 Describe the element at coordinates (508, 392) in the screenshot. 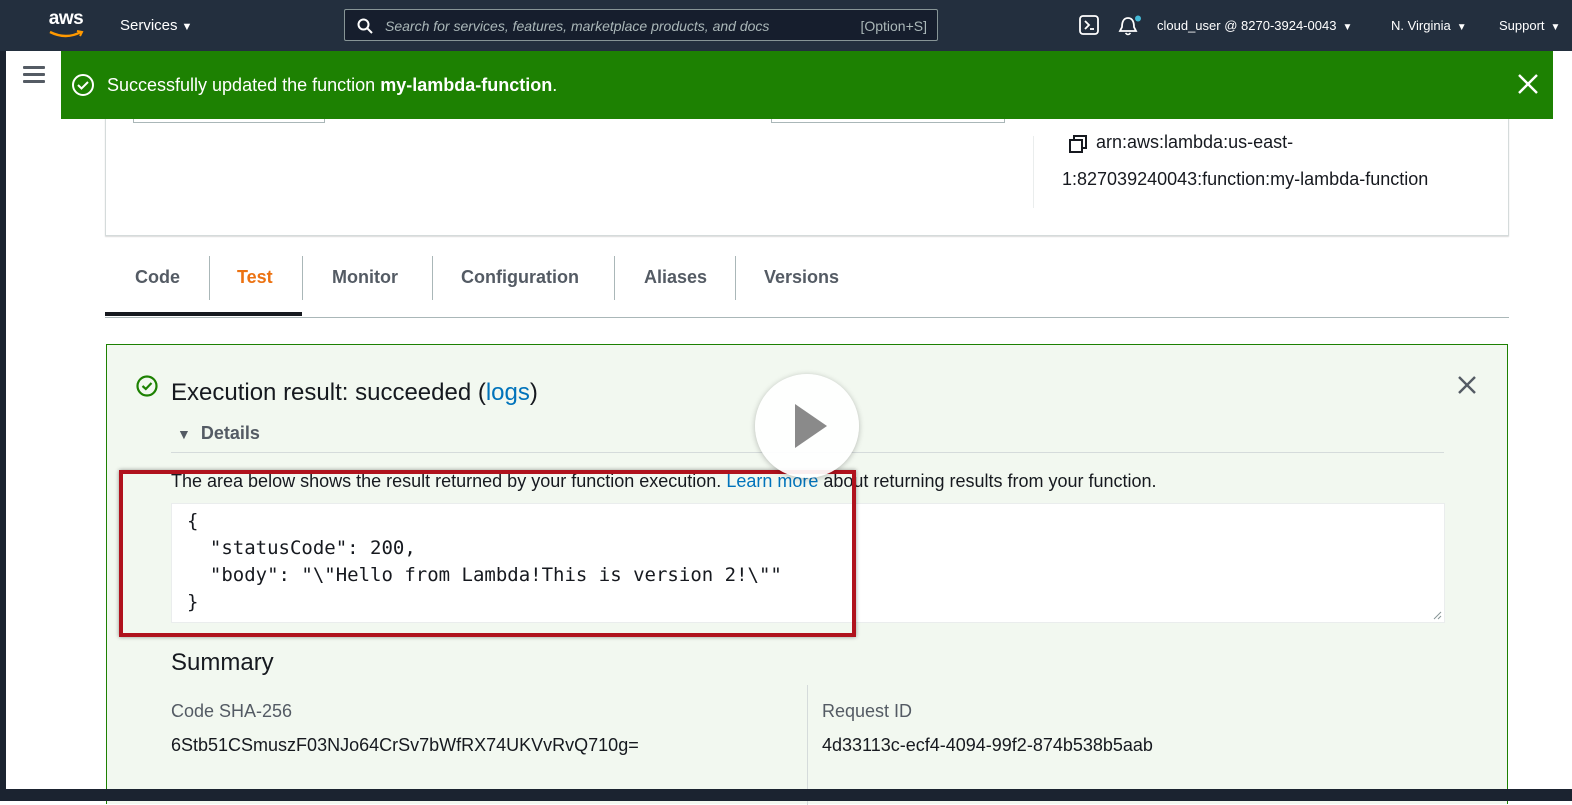

I see `logs-link: logs` at that location.